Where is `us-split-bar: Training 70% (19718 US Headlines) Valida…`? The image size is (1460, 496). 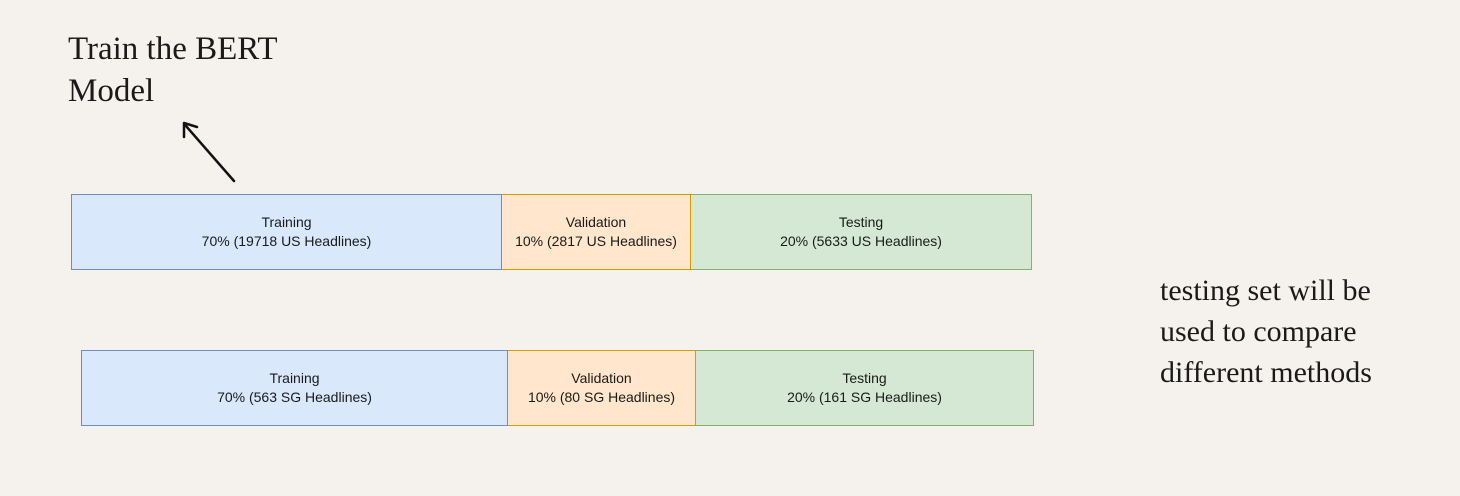 us-split-bar: Training 70% (19718 US Headlines) Valida… is located at coordinates (551, 232).